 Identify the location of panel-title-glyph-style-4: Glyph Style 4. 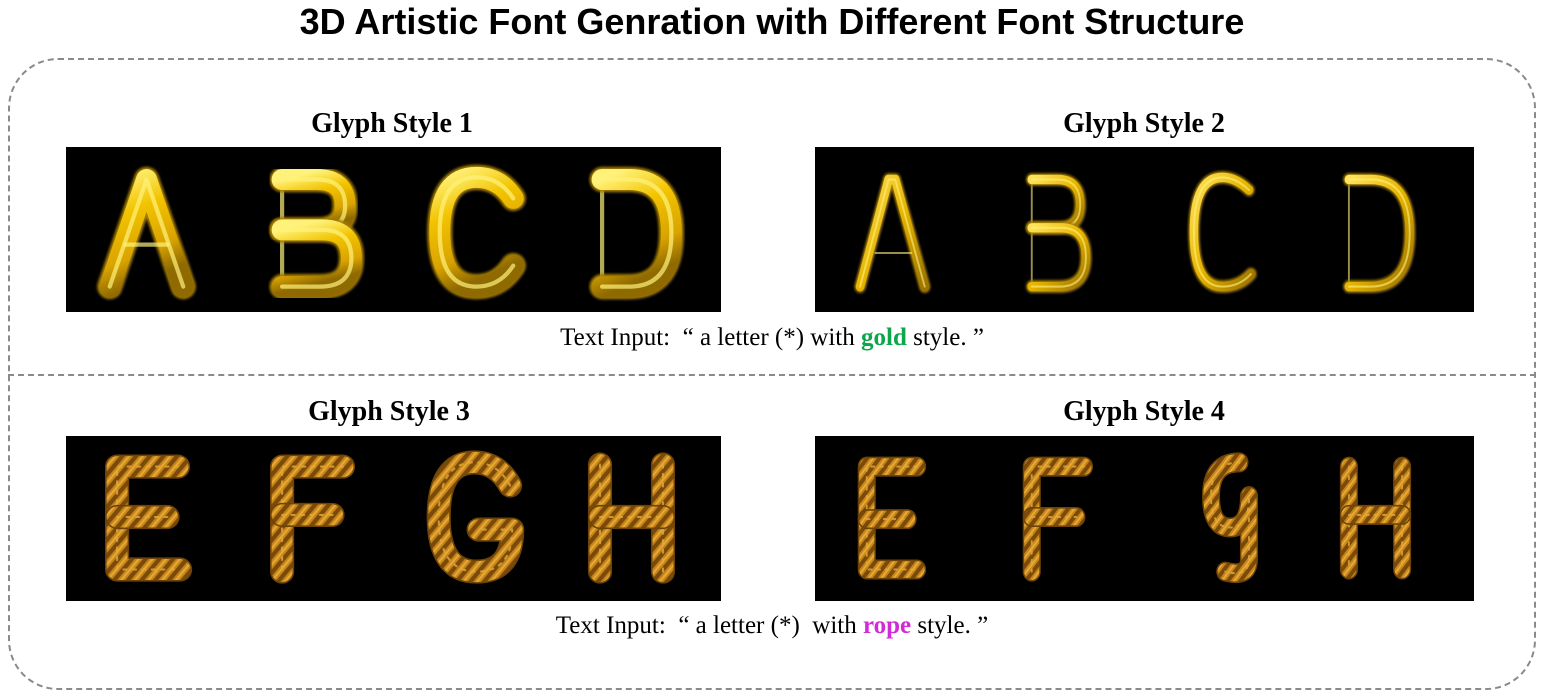
(1144, 411).